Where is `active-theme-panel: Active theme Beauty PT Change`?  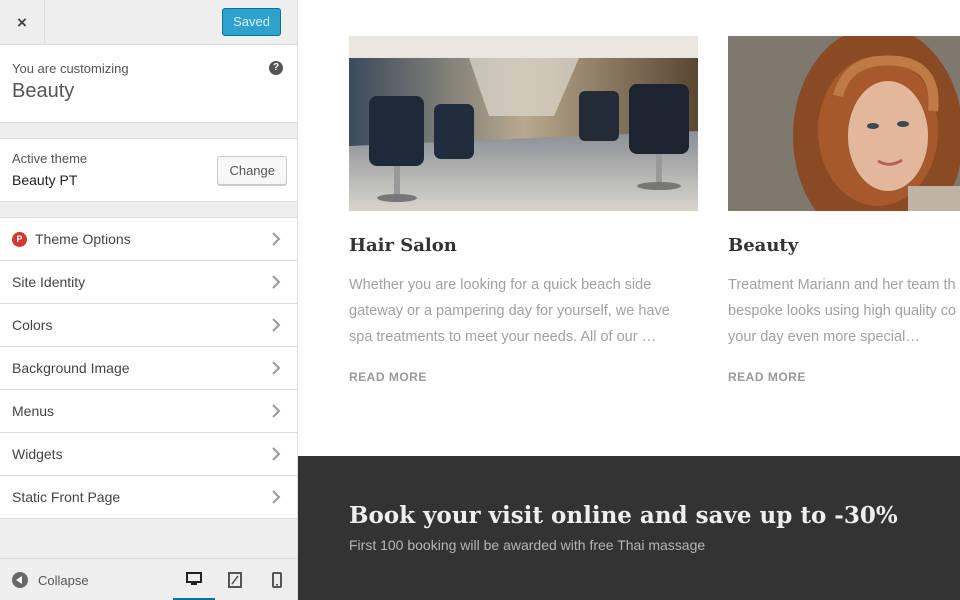 active-theme-panel: Active theme Beauty PT Change is located at coordinates (148, 170).